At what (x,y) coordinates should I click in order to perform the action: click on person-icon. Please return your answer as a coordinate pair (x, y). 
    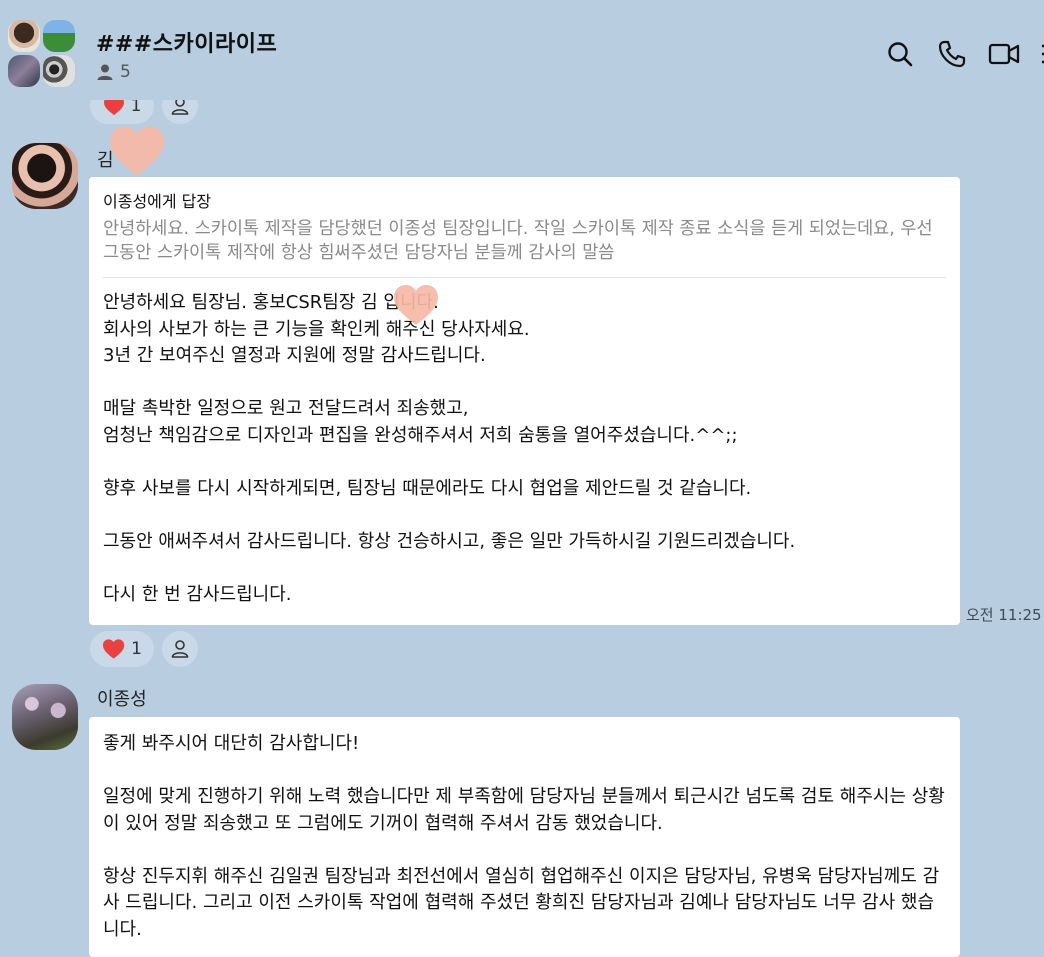
    Looking at the image, I should click on (105, 72).